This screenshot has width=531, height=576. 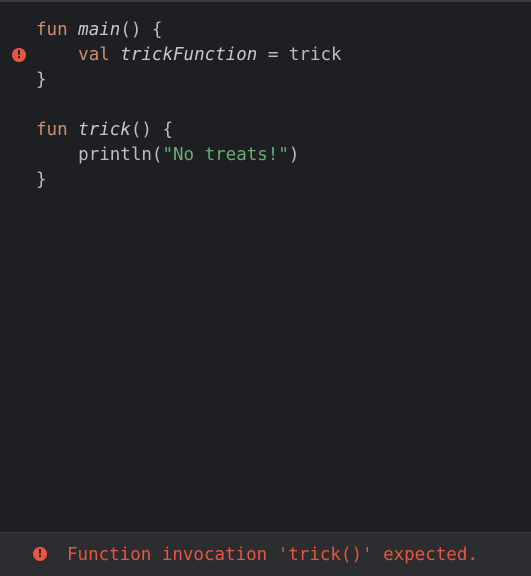 I want to click on function-name-main: main, so click(x=99, y=30).